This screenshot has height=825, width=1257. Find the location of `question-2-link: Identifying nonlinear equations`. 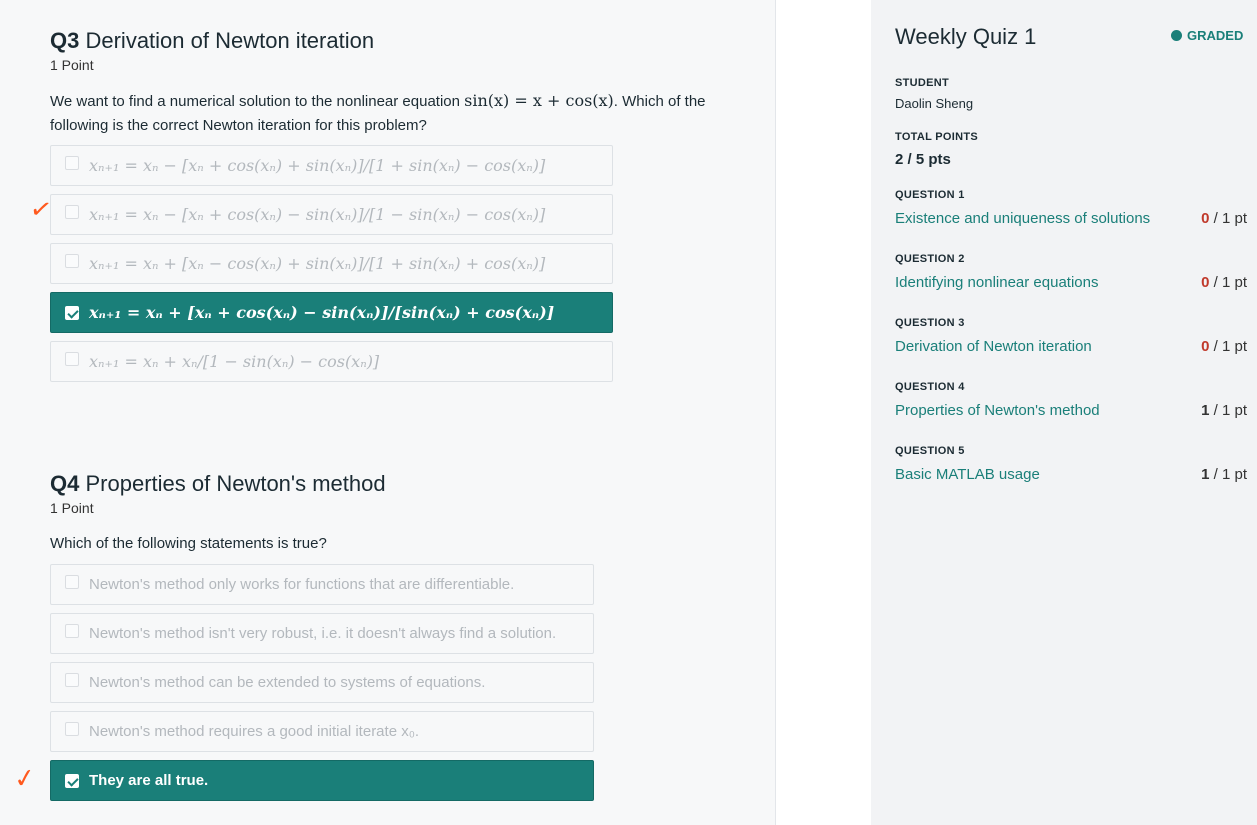

question-2-link: Identifying nonlinear equations is located at coordinates (996, 282).